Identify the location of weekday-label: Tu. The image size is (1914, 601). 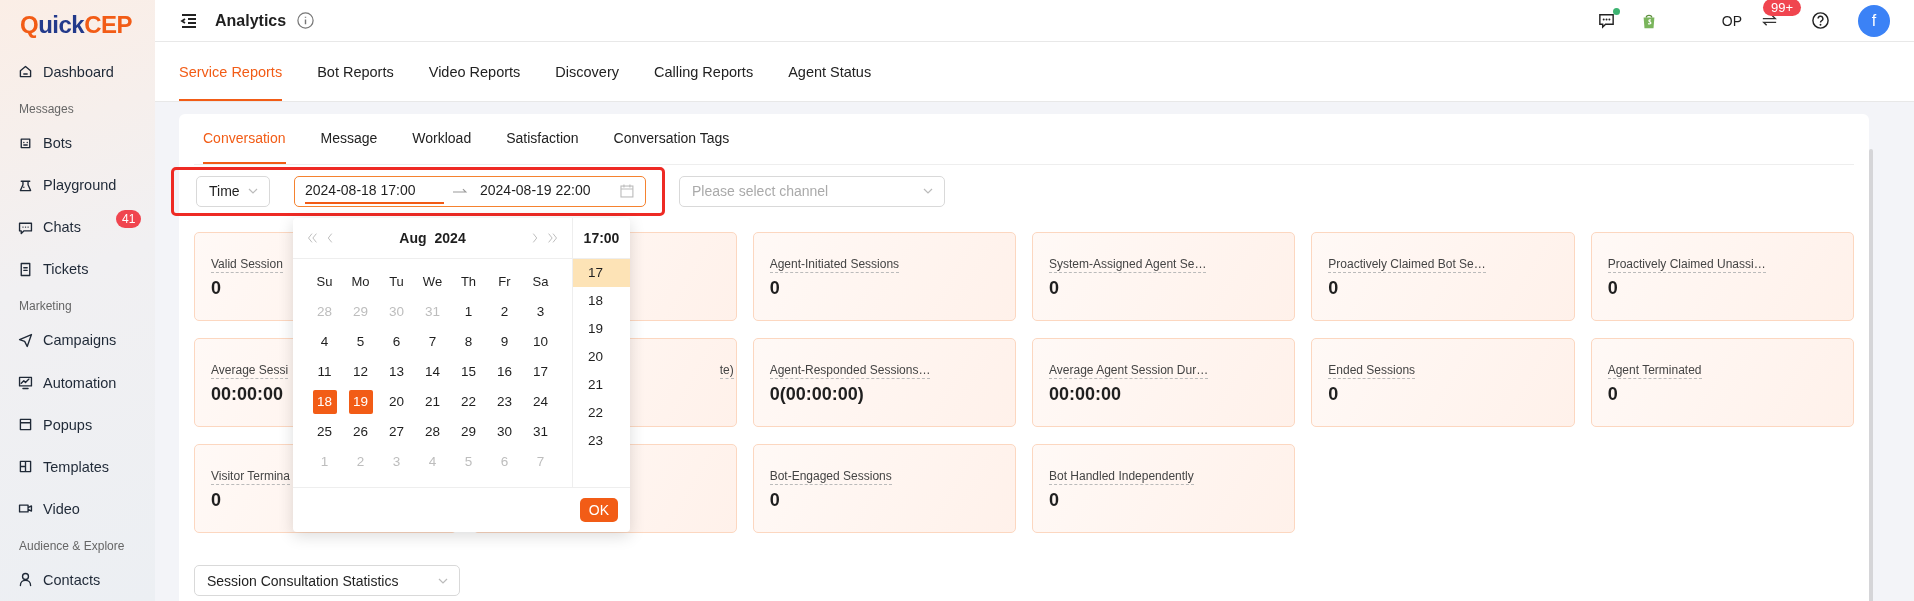
(396, 282).